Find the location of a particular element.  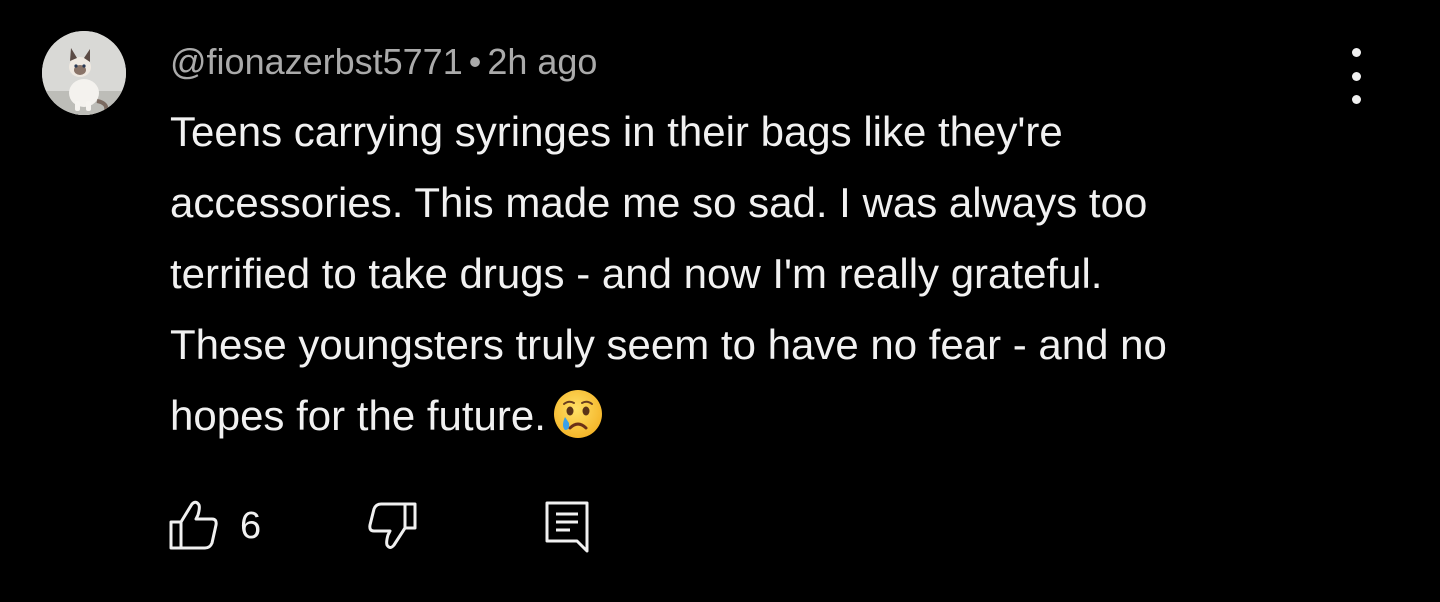

cat-avatar-icon is located at coordinates (84, 73).